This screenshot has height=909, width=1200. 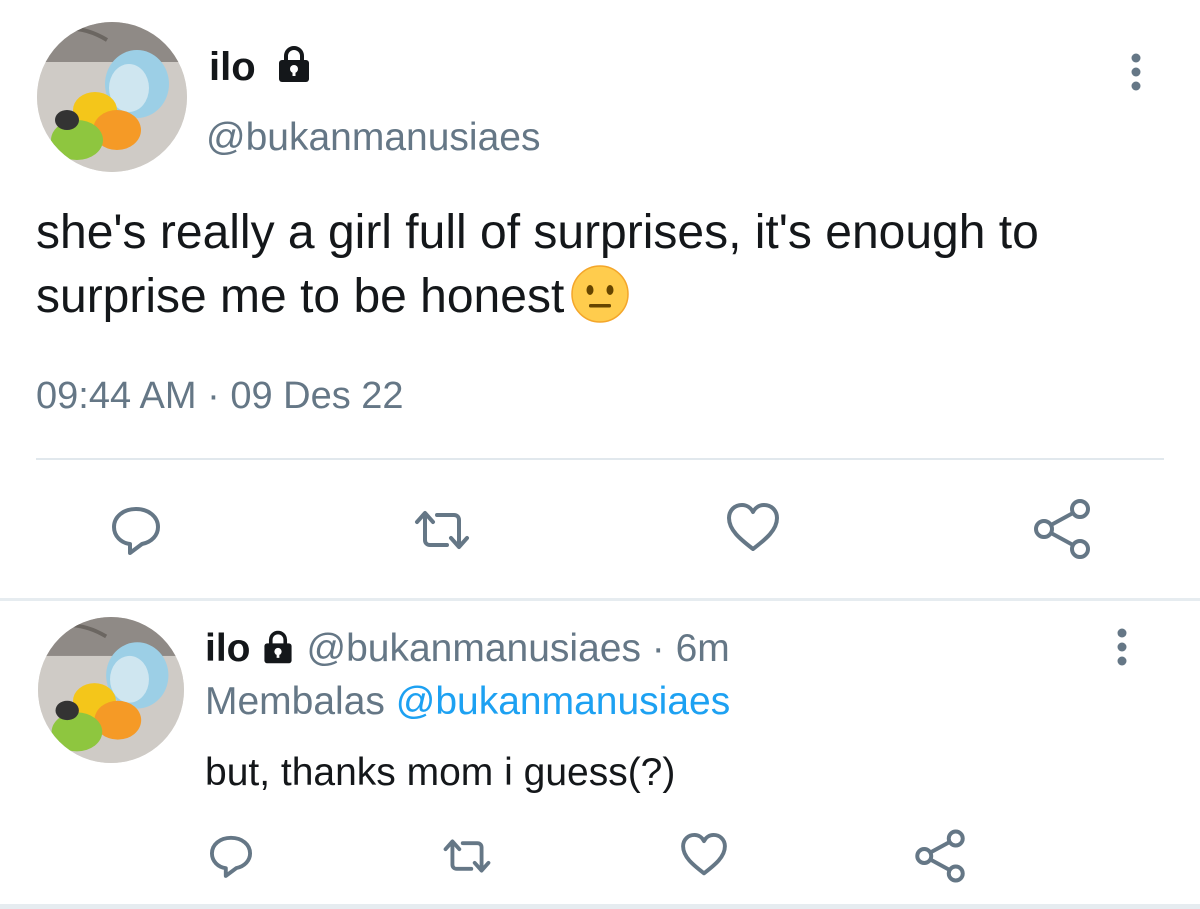 I want to click on reply-avatar, so click(x=111, y=690).